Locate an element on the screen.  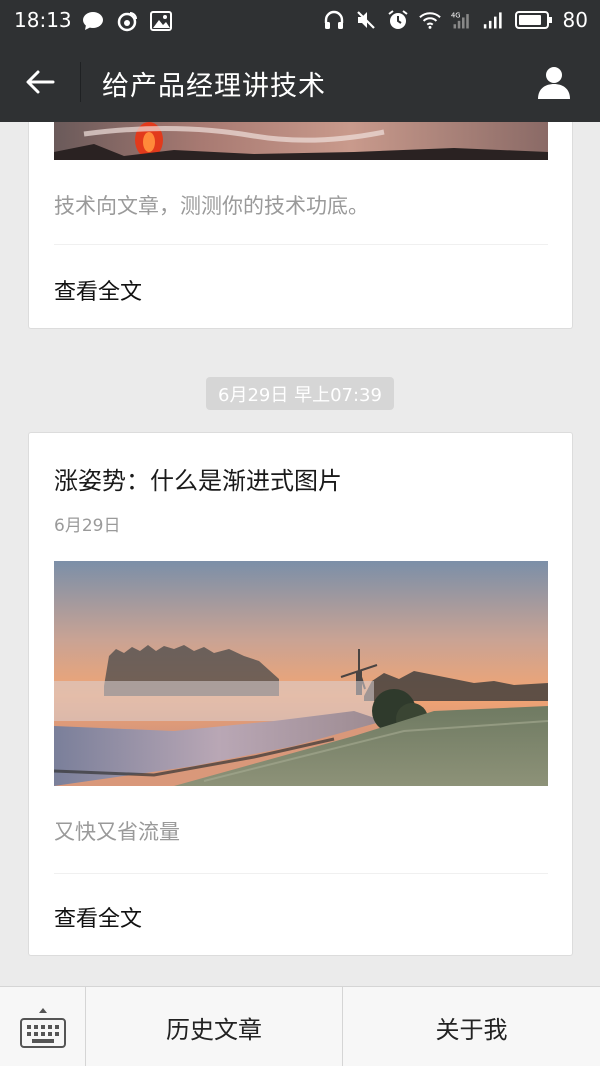
title-bar: 给产品经理讲技术 is located at coordinates (300, 82).